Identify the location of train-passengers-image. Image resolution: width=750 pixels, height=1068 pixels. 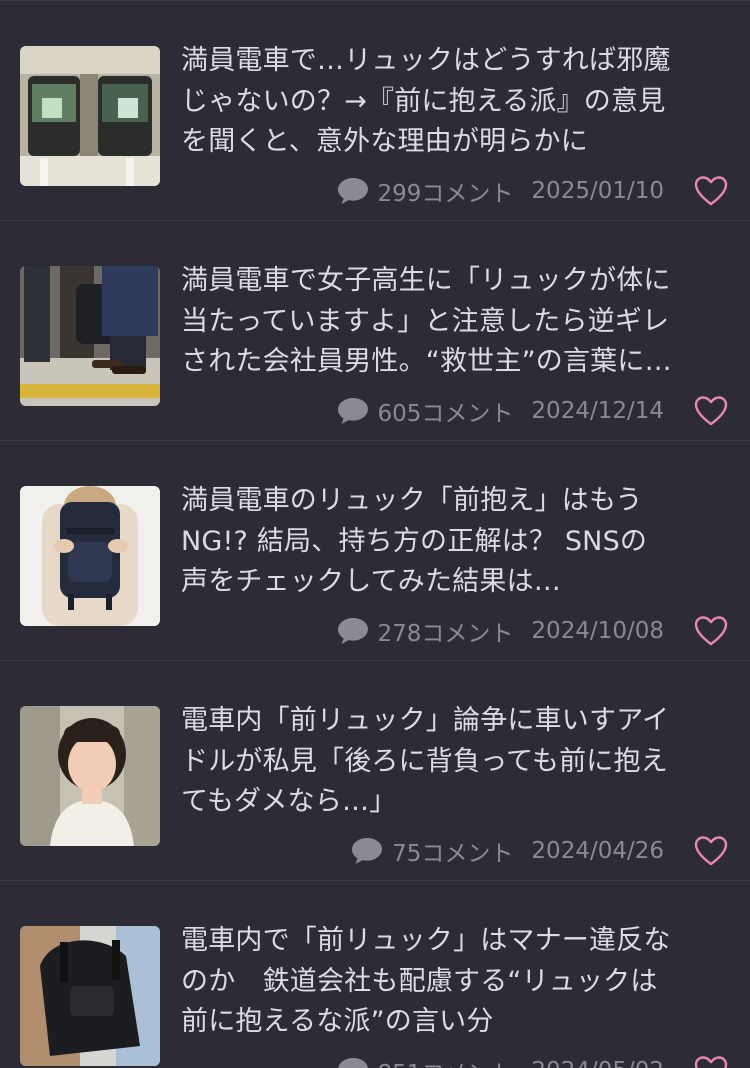
(90, 116).